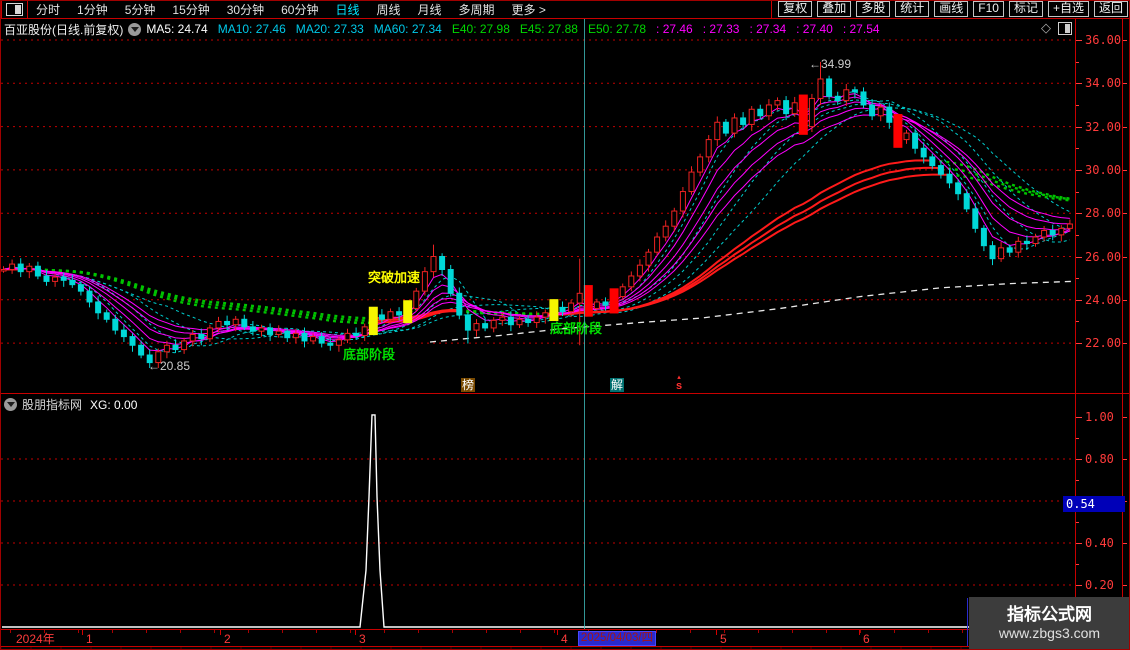 Image resolution: width=1130 pixels, height=650 pixels. I want to click on action-button-标记: 标记, so click(1025, 9).